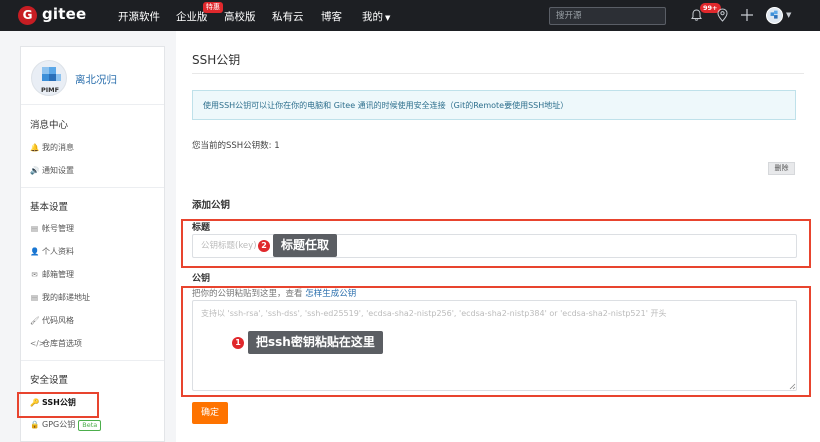 This screenshot has width=820, height=442. I want to click on gitee-logo-icon: G, so click(27, 15).